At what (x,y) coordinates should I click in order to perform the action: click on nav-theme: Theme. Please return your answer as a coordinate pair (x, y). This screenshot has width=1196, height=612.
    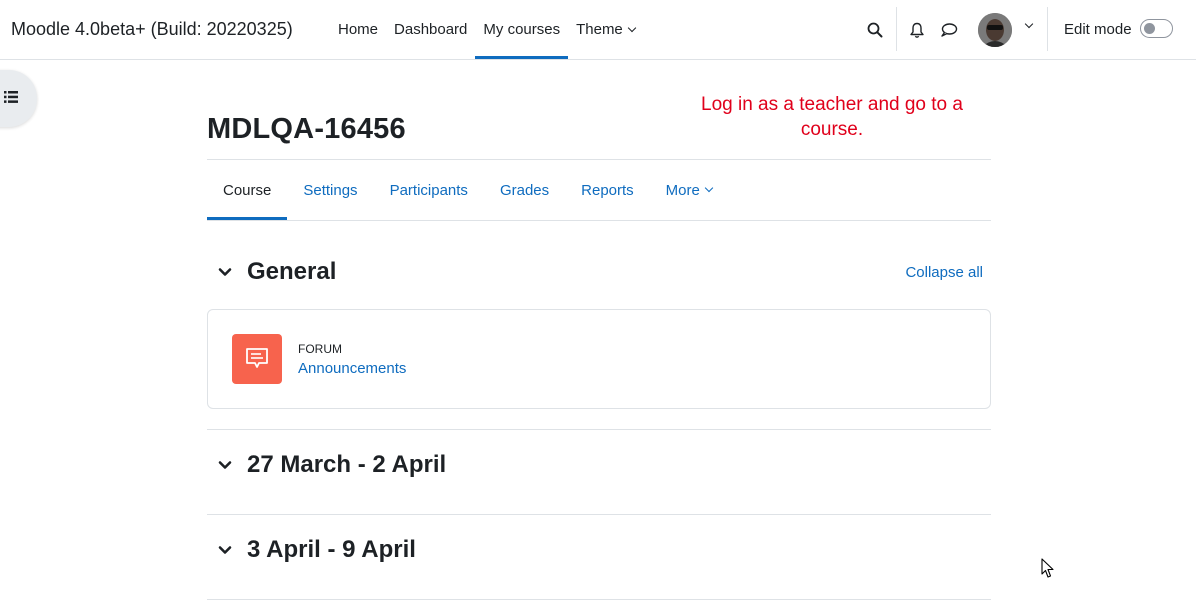
    Looking at the image, I should click on (605, 29).